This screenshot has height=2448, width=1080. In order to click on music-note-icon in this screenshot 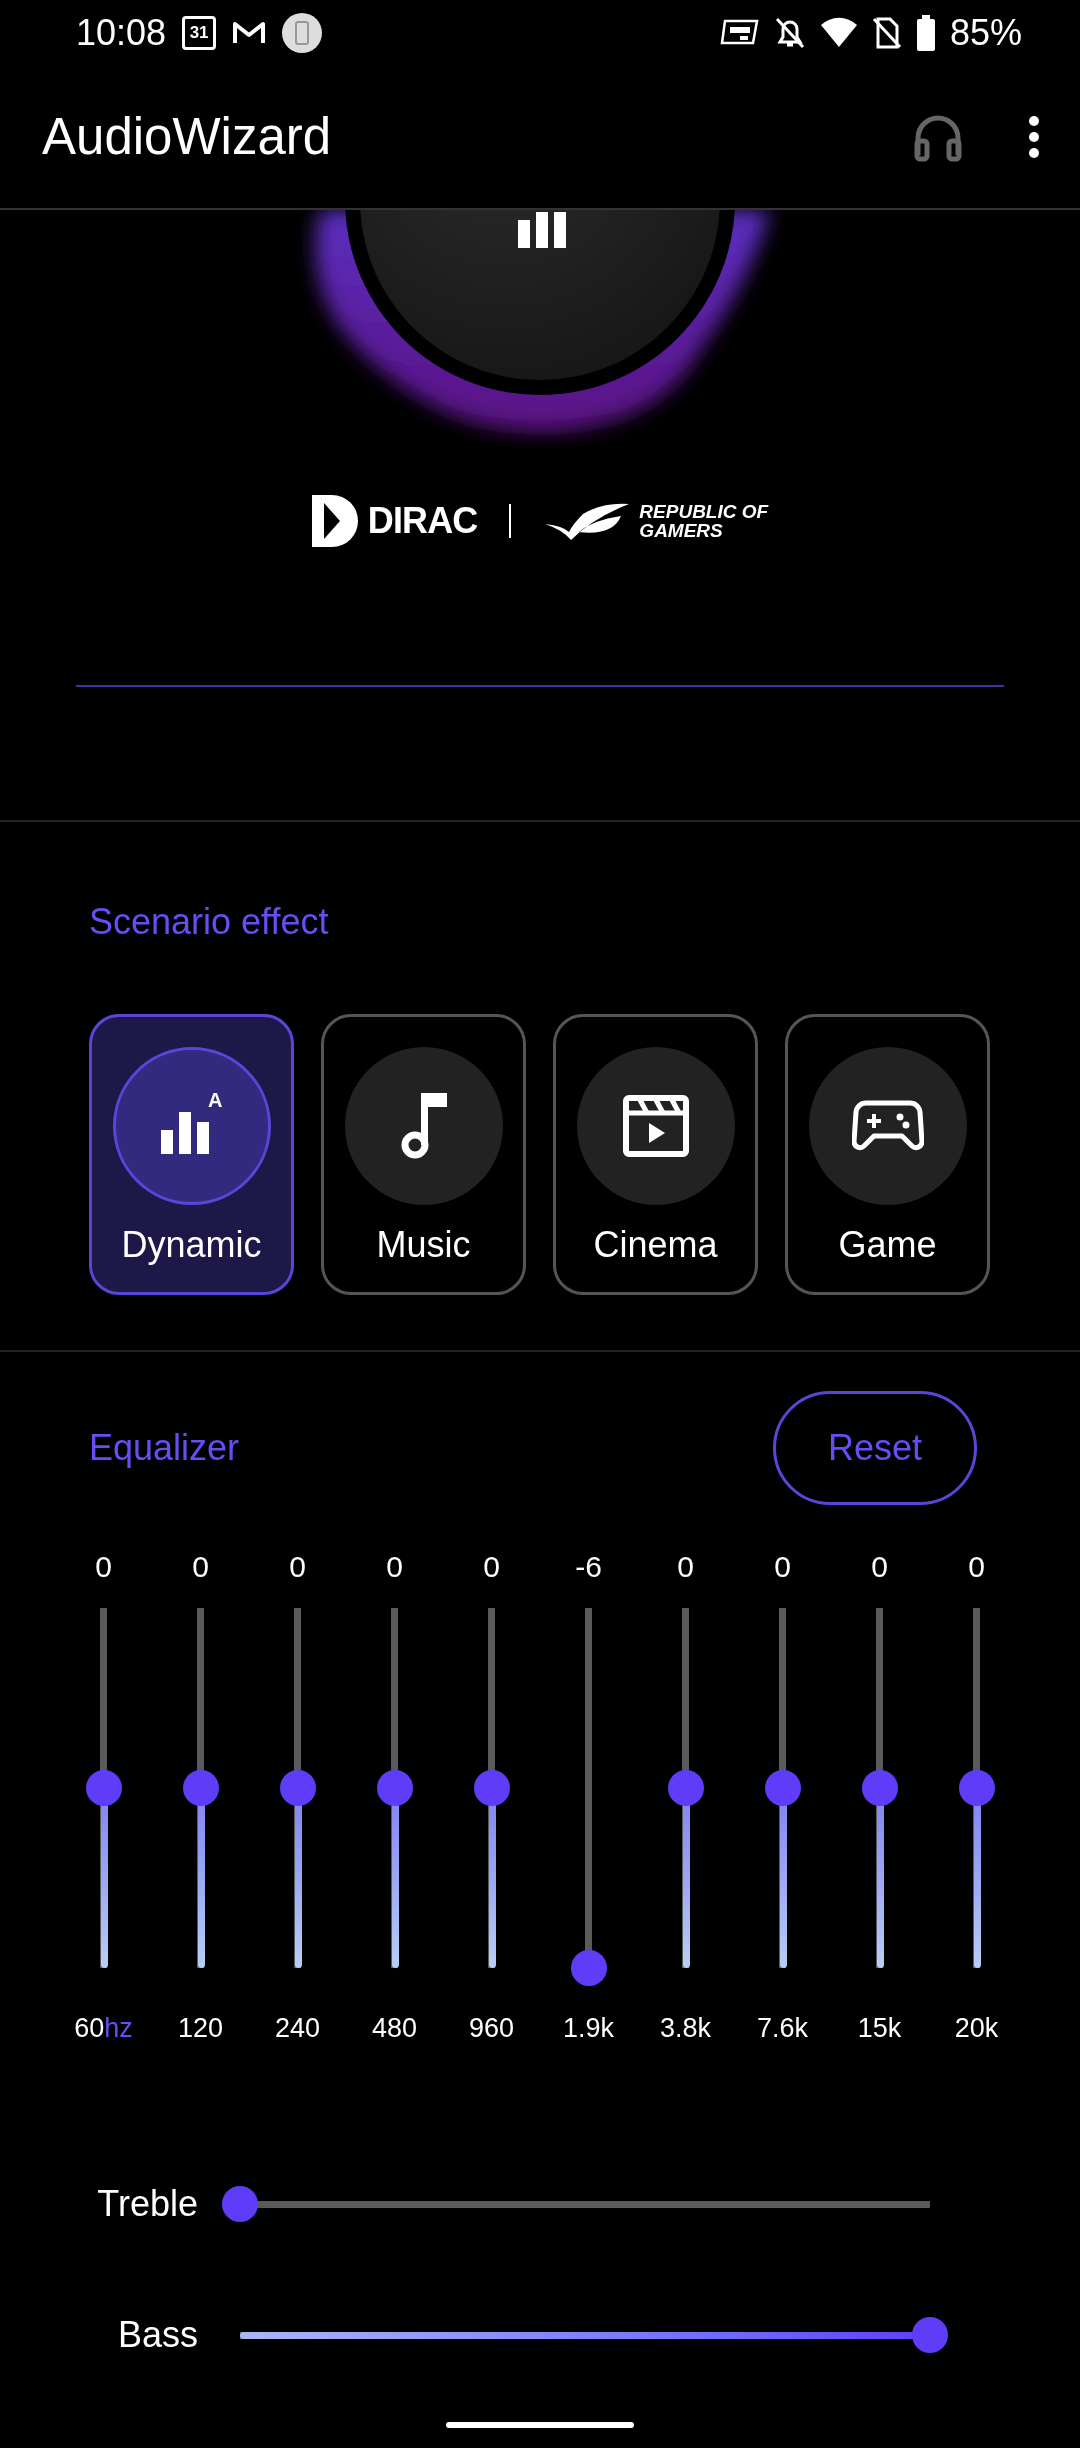, I will do `click(423, 1126)`.